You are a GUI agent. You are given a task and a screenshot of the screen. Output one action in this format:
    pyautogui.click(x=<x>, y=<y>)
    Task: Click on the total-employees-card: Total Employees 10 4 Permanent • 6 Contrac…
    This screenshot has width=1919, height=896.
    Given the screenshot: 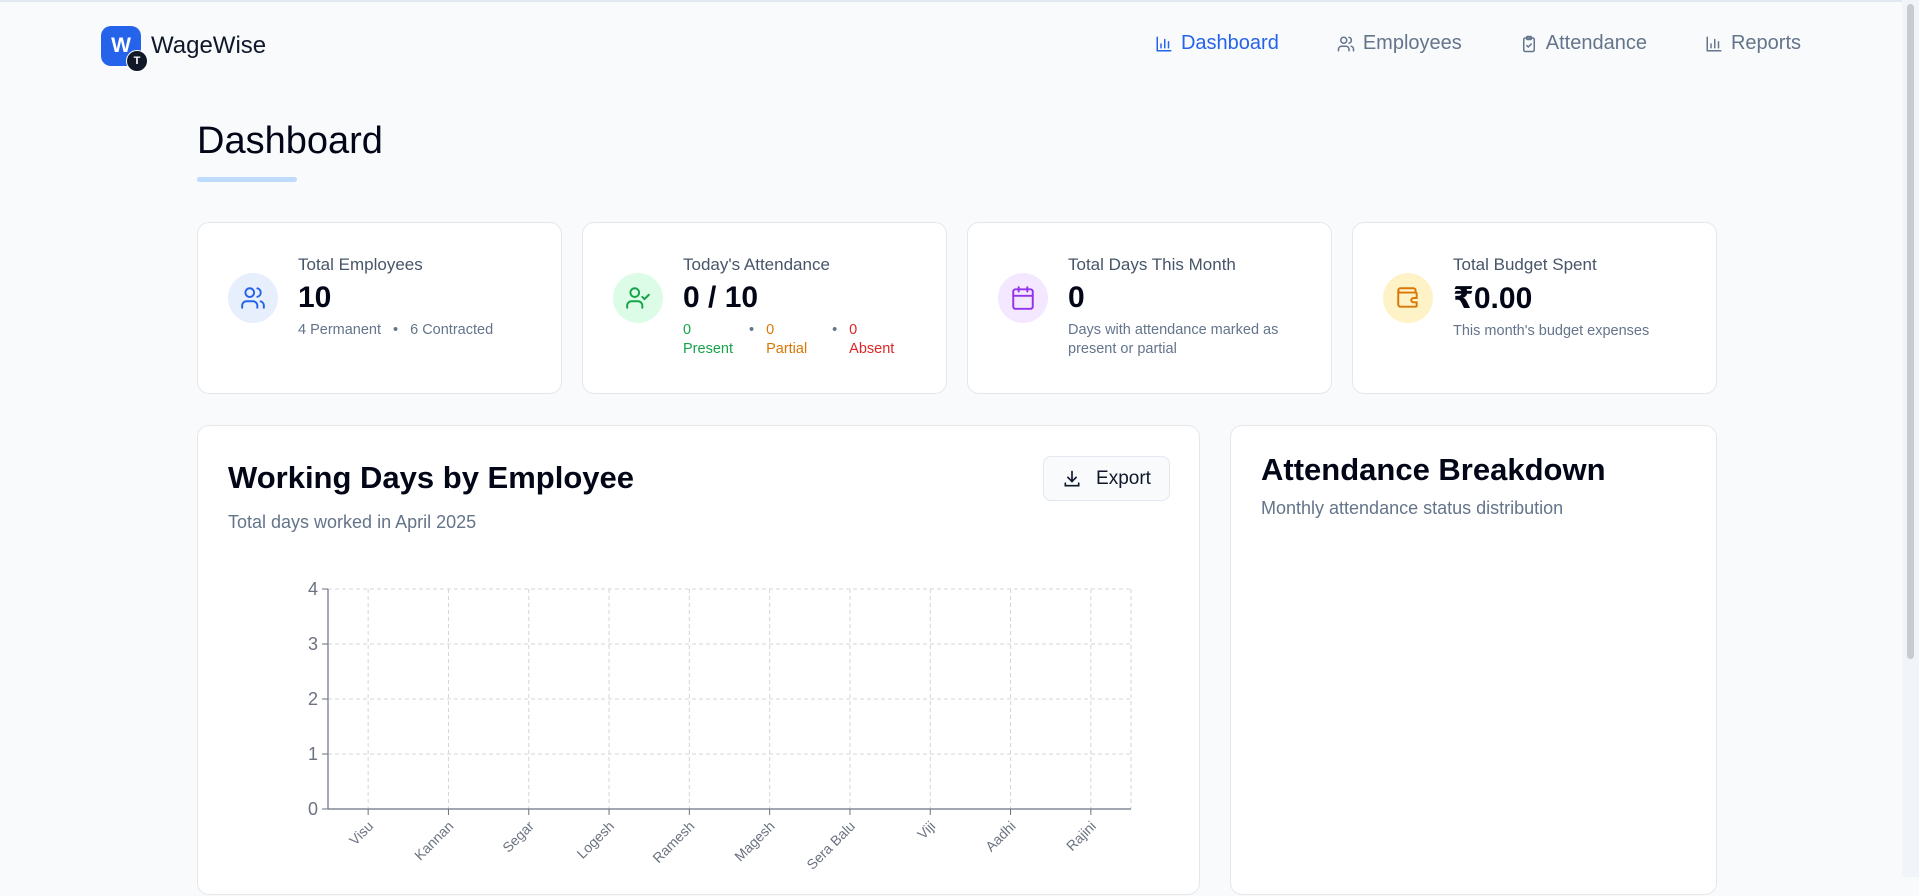 What is the action you would take?
    pyautogui.click(x=379, y=308)
    